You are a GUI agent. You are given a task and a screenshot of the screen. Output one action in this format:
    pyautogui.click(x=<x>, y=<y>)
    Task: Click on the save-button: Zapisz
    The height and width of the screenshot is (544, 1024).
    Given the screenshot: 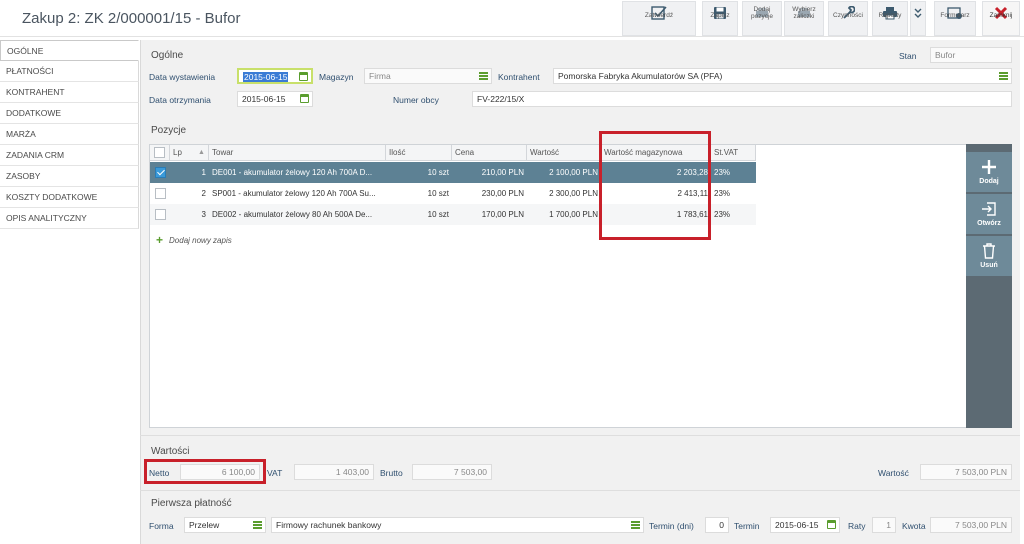 What is the action you would take?
    pyautogui.click(x=720, y=18)
    